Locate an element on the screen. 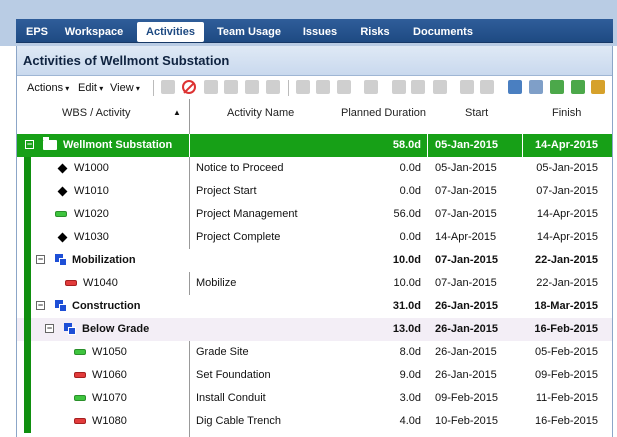 This screenshot has width=617, height=437. tab-activities: Activities is located at coordinates (170, 32).